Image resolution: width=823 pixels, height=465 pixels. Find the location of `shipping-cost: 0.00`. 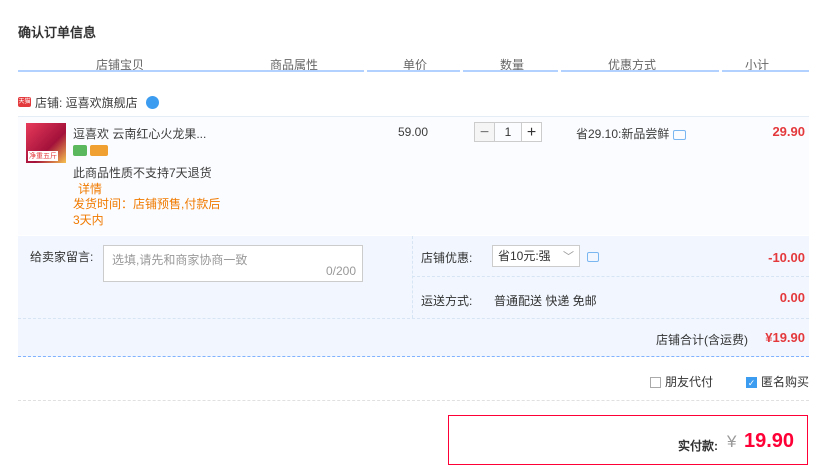

shipping-cost: 0.00 is located at coordinates (792, 297).